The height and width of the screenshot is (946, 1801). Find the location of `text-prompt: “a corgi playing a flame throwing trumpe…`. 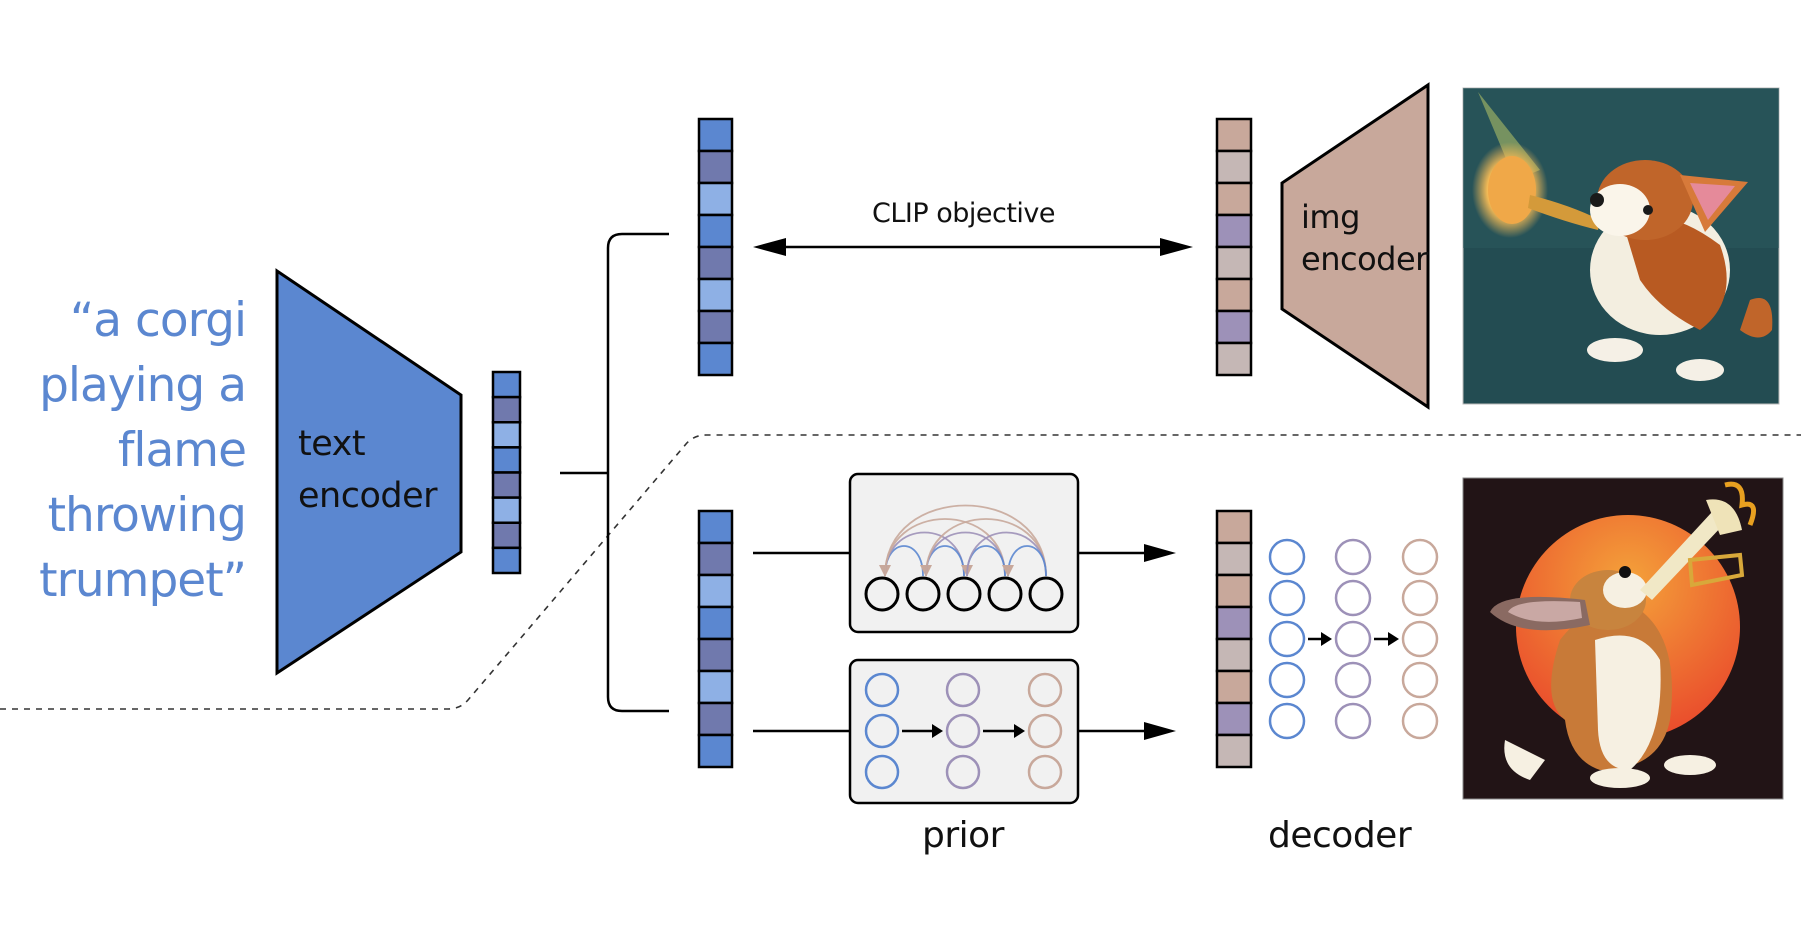

text-prompt: “a corgi playing a flame throwing trumpe… is located at coordinates (143, 450).